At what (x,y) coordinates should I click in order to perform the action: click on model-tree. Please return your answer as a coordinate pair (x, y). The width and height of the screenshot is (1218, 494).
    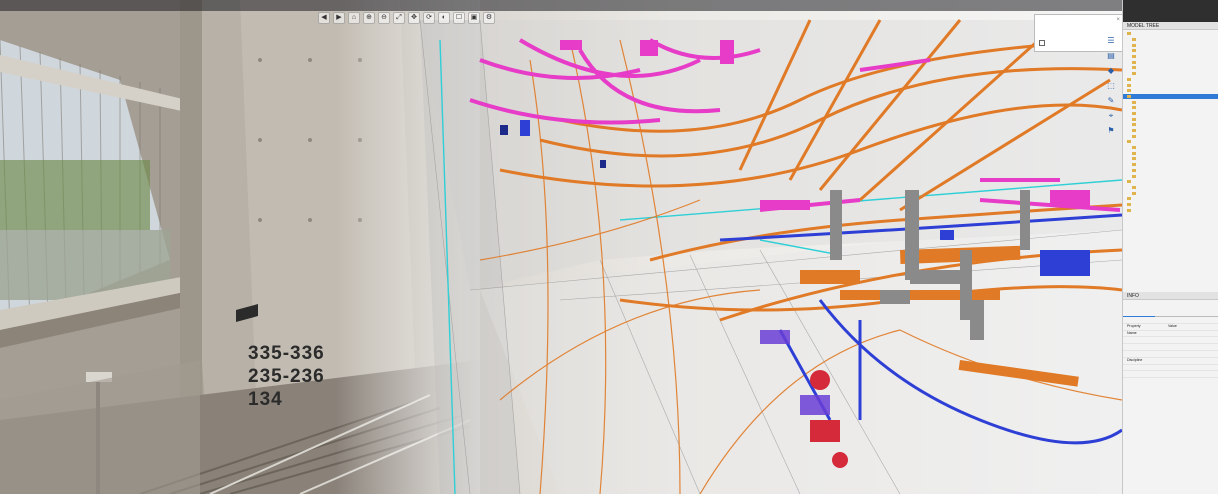
    Looking at the image, I should click on (1170, 122).